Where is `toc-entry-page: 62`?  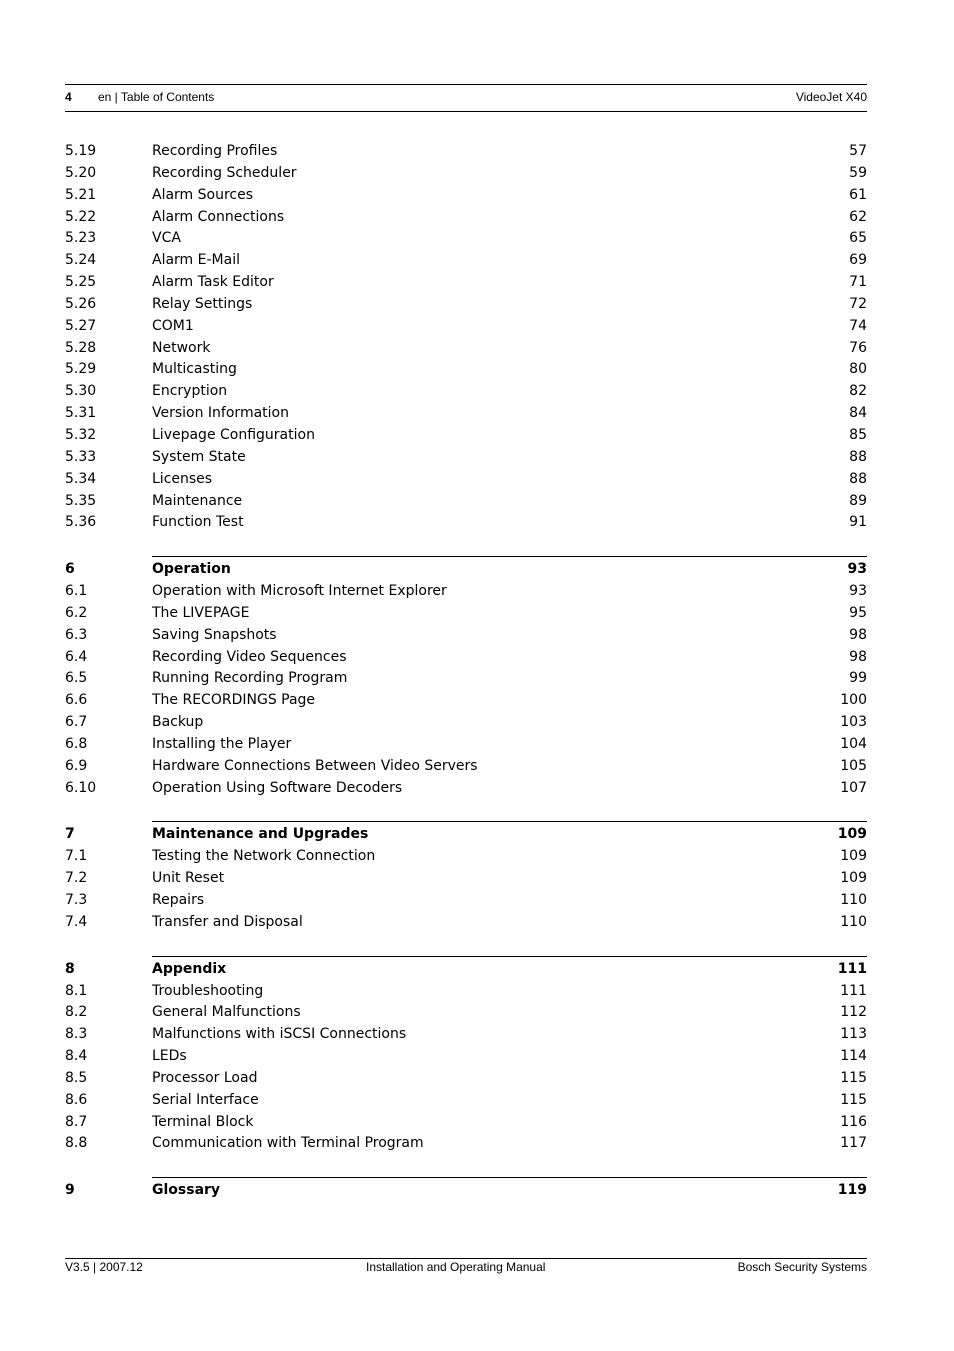
toc-entry-page: 62 is located at coordinates (858, 216).